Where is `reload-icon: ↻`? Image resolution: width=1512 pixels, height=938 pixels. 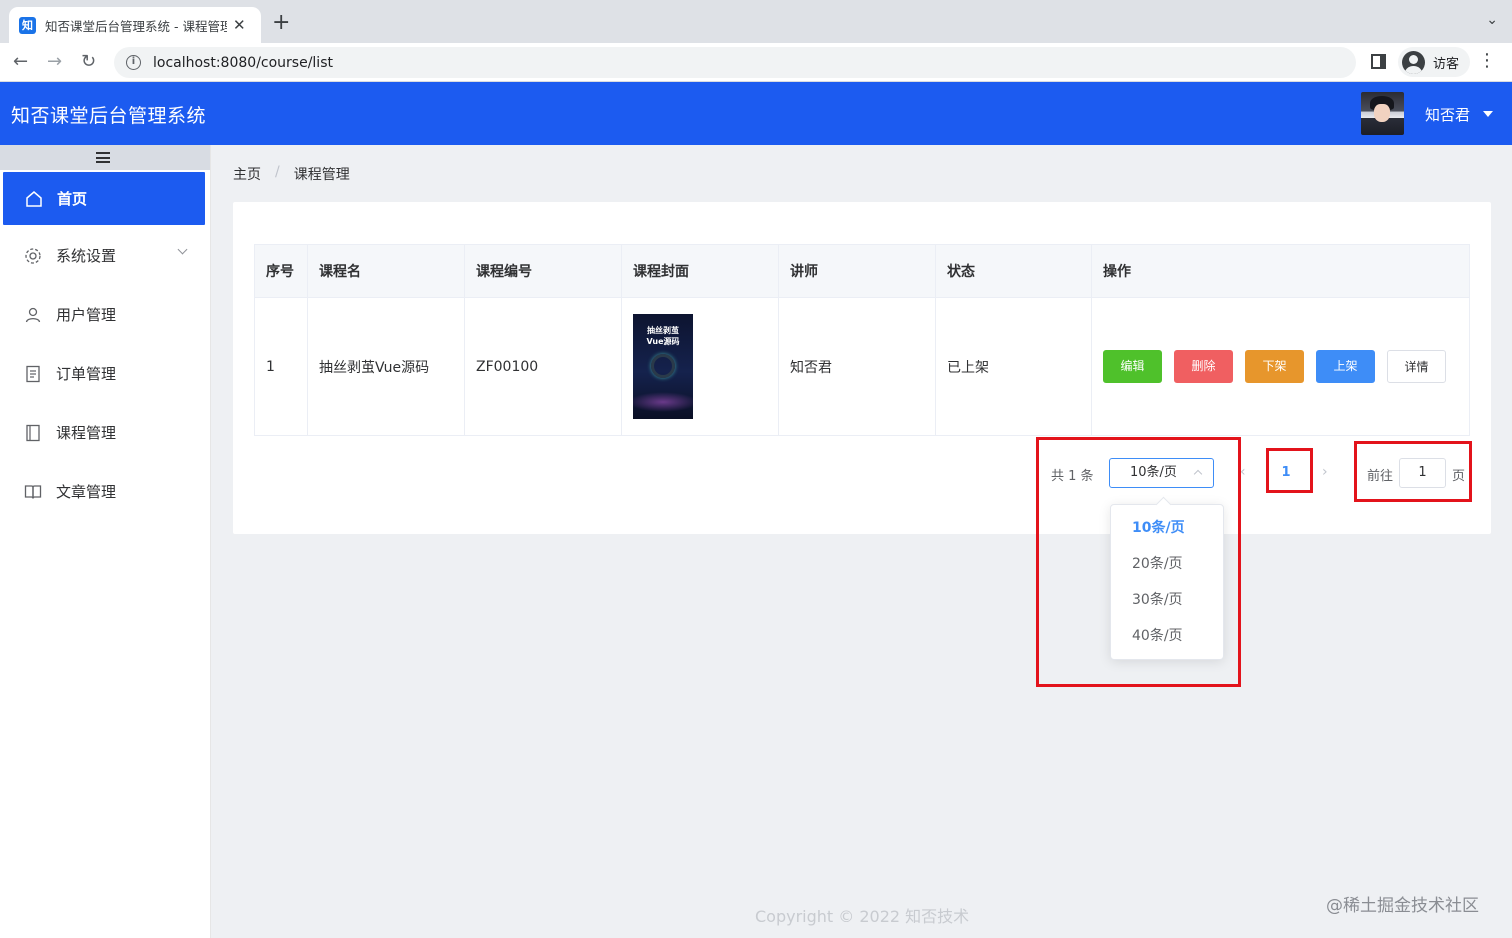
reload-icon: ↻ is located at coordinates (88, 62).